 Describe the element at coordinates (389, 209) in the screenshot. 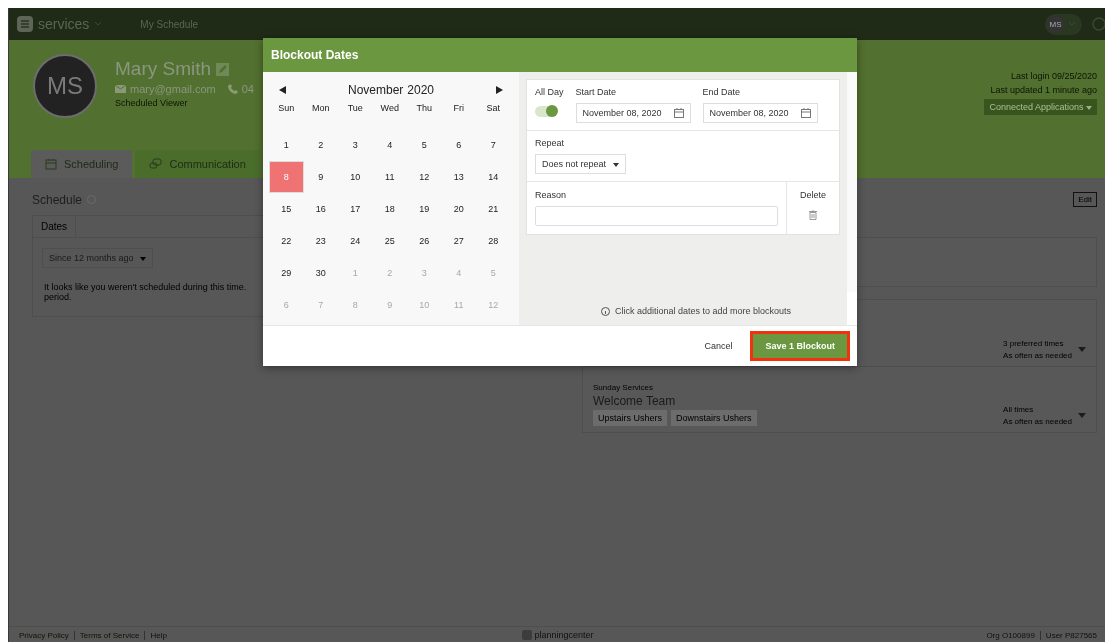

I see `calendar-day: 18` at that location.